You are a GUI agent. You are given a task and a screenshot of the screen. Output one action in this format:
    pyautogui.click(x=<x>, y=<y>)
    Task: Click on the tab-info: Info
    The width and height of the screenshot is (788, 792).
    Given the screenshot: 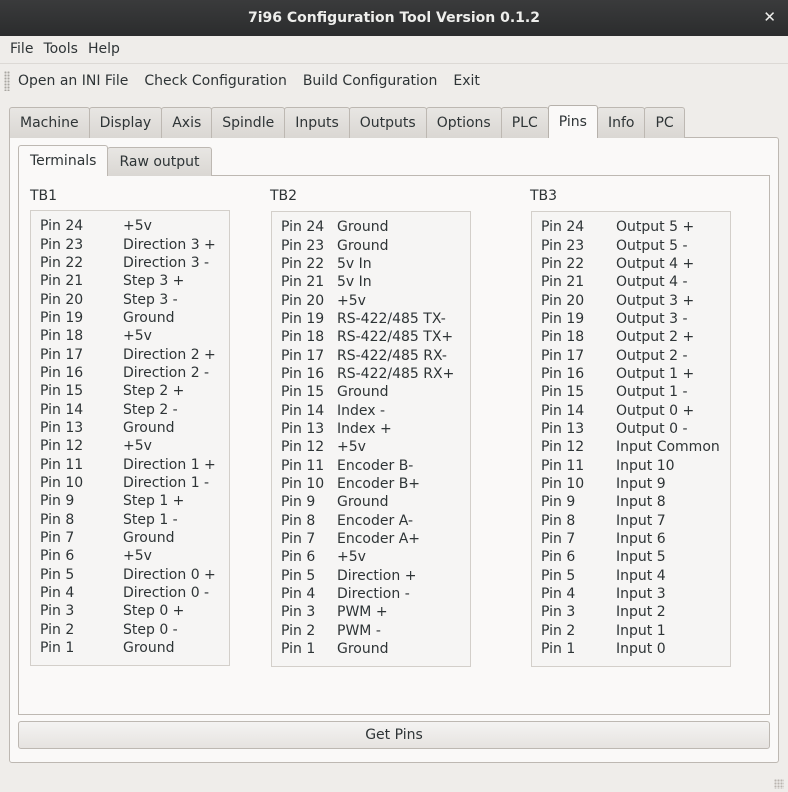 What is the action you would take?
    pyautogui.click(x=621, y=122)
    